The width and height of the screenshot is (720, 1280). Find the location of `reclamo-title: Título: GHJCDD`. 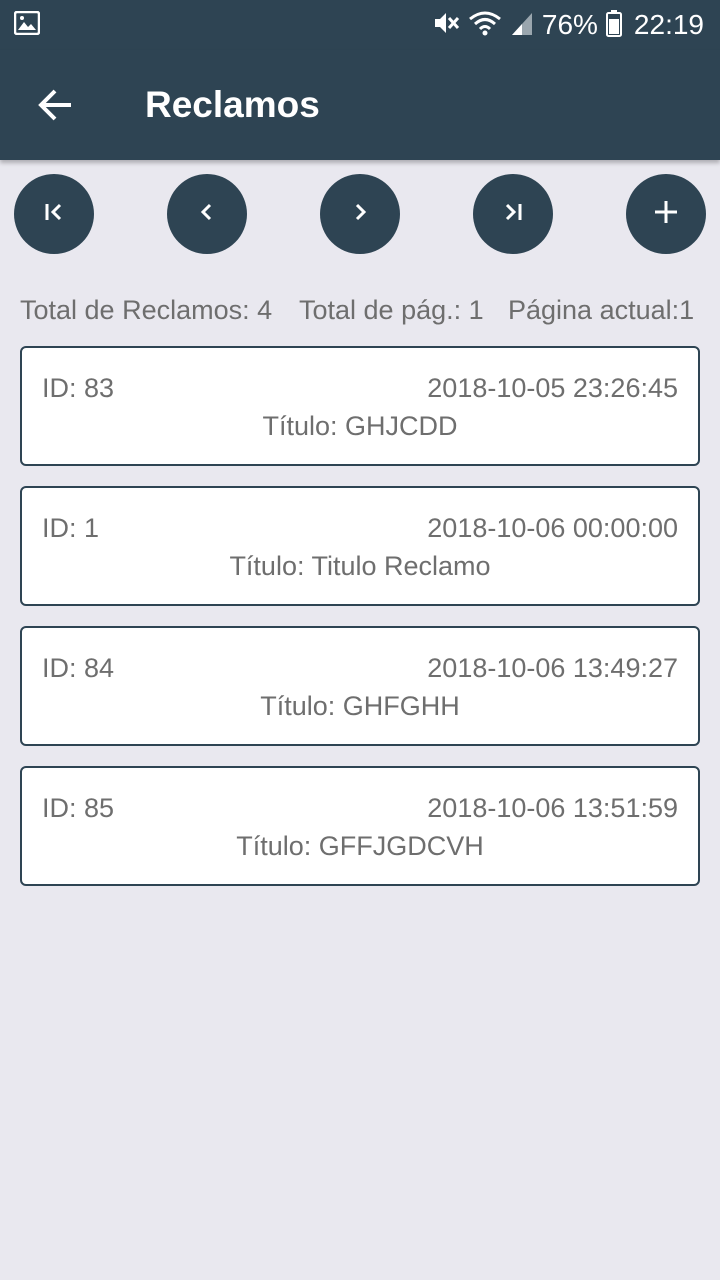

reclamo-title: Título: GHJCDD is located at coordinates (360, 426).